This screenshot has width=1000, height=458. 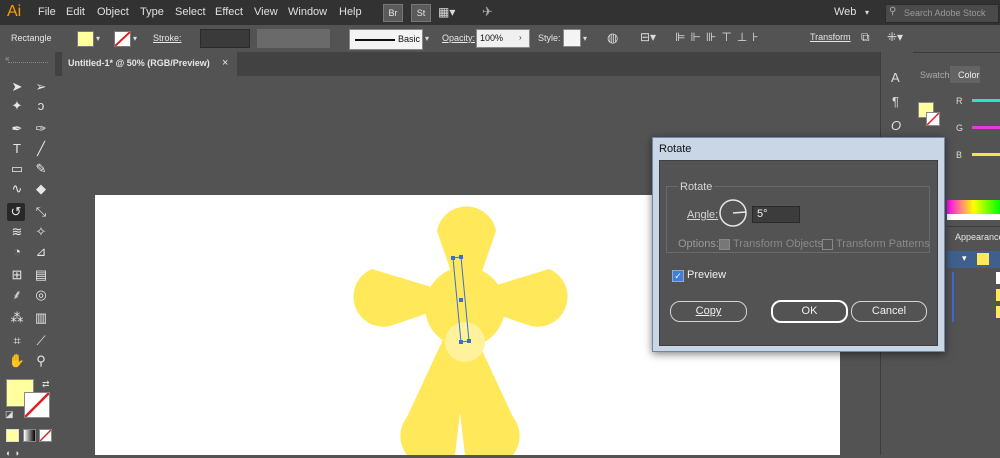 I want to click on gradient-mode-button, so click(x=29, y=435).